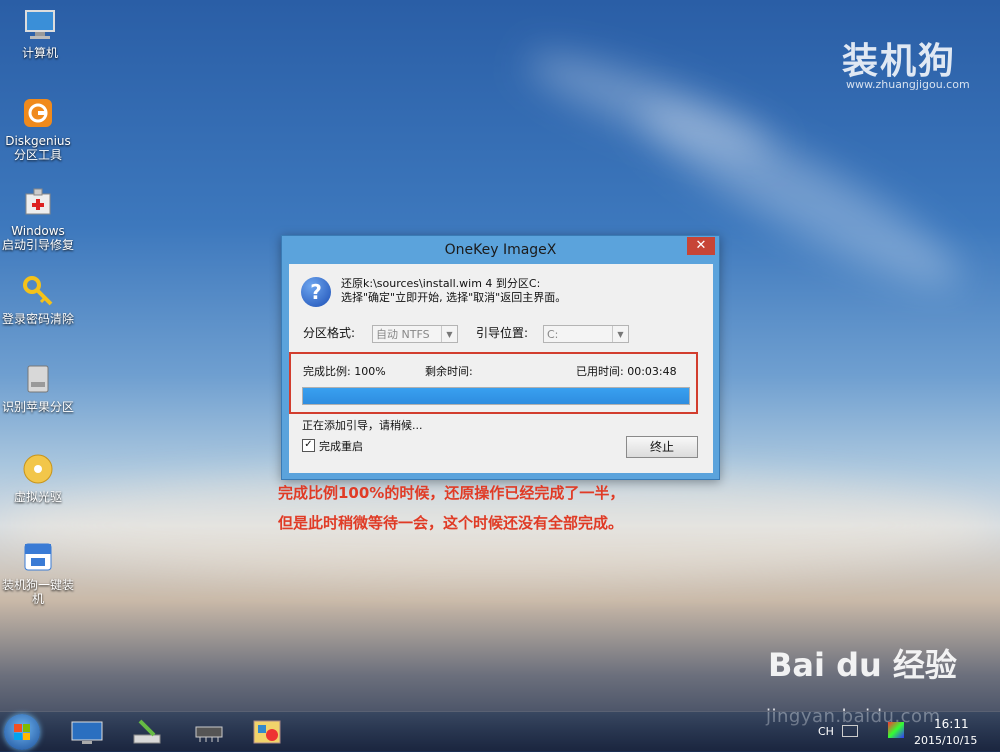 The image size is (1000, 752). Describe the element at coordinates (441, 283) in the screenshot. I see `message-line-1: 还原k:\sources\install.wim 4 到分区C:` at that location.